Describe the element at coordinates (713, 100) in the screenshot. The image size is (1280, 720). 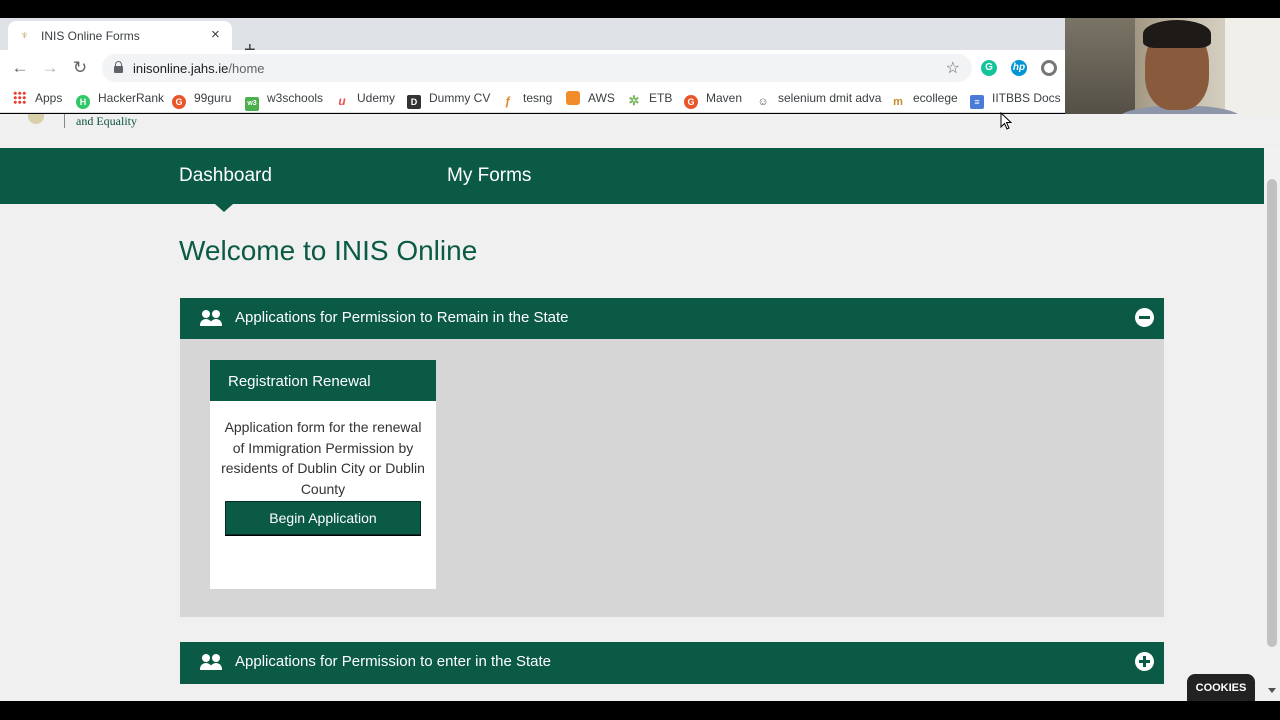
I see `bookmark-maven: G Maven` at that location.